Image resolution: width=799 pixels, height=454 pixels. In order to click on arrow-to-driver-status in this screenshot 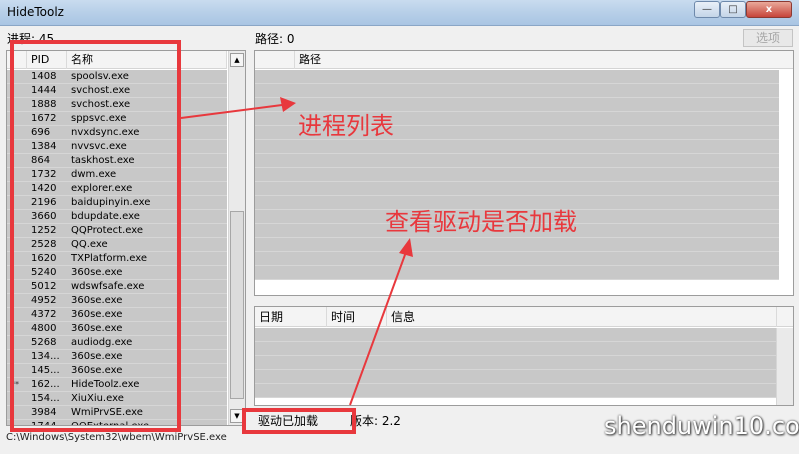, I will do `click(378, 328)`.